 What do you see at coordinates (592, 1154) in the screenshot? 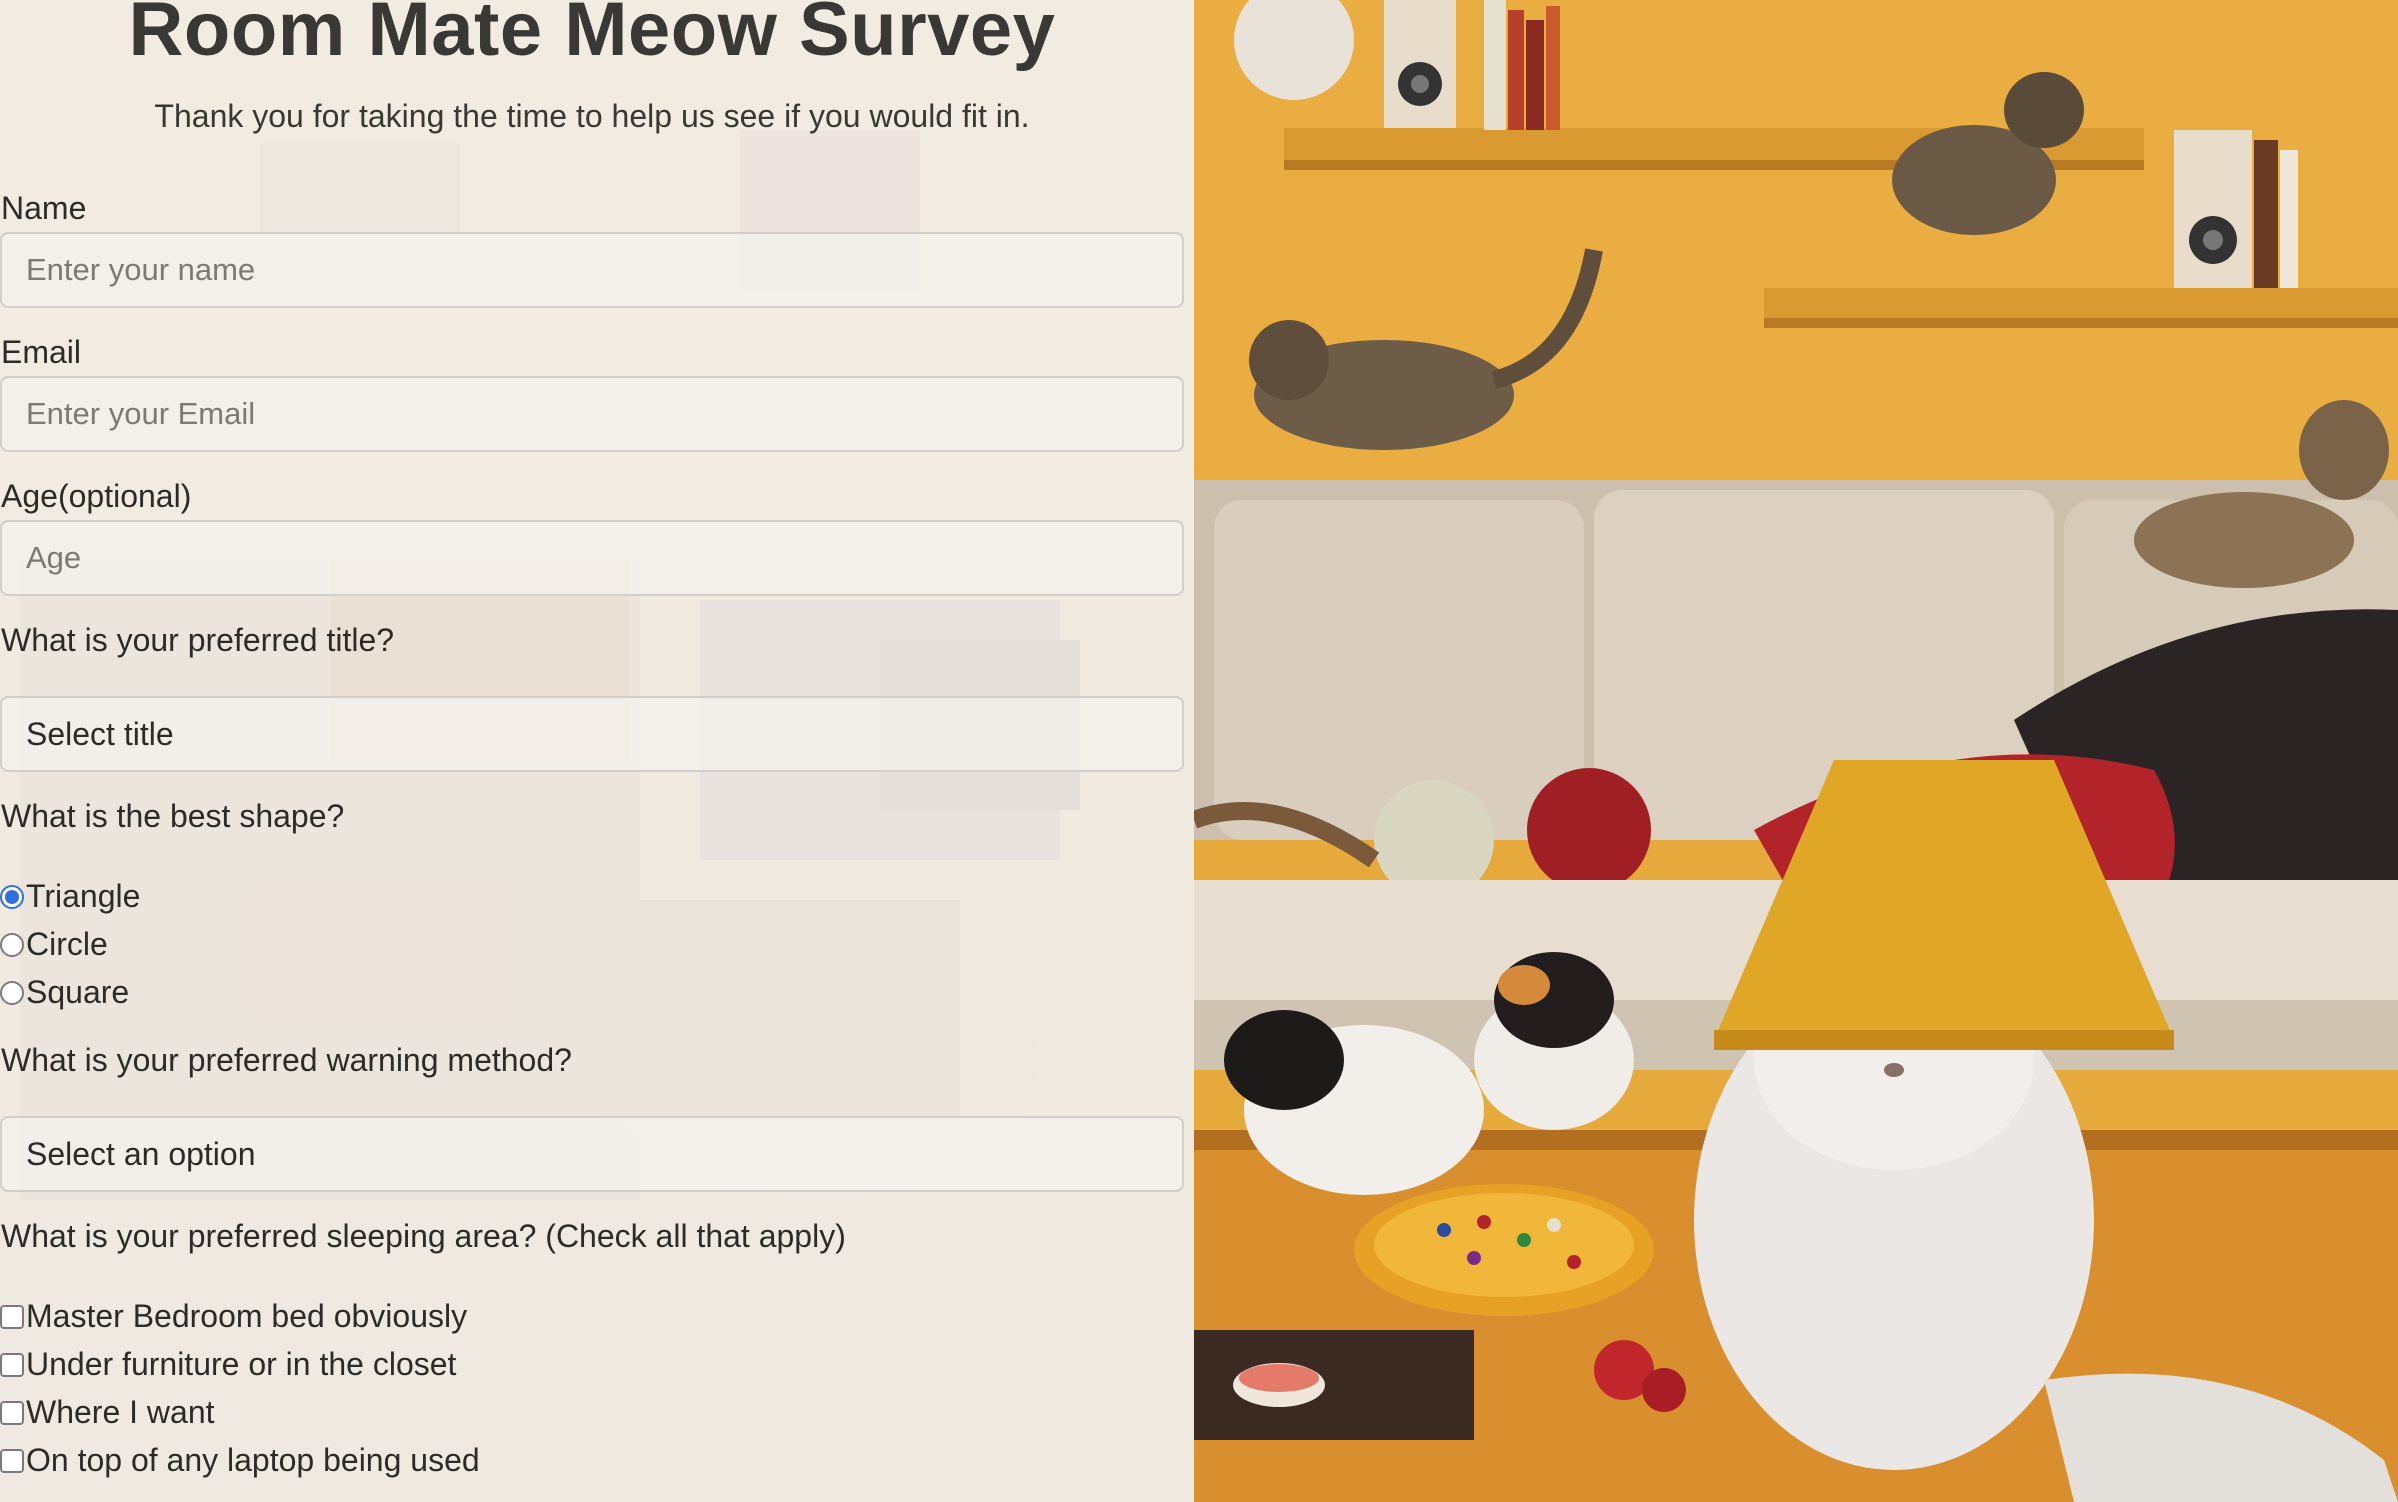
I see `warning-select: Select an option` at bounding box center [592, 1154].